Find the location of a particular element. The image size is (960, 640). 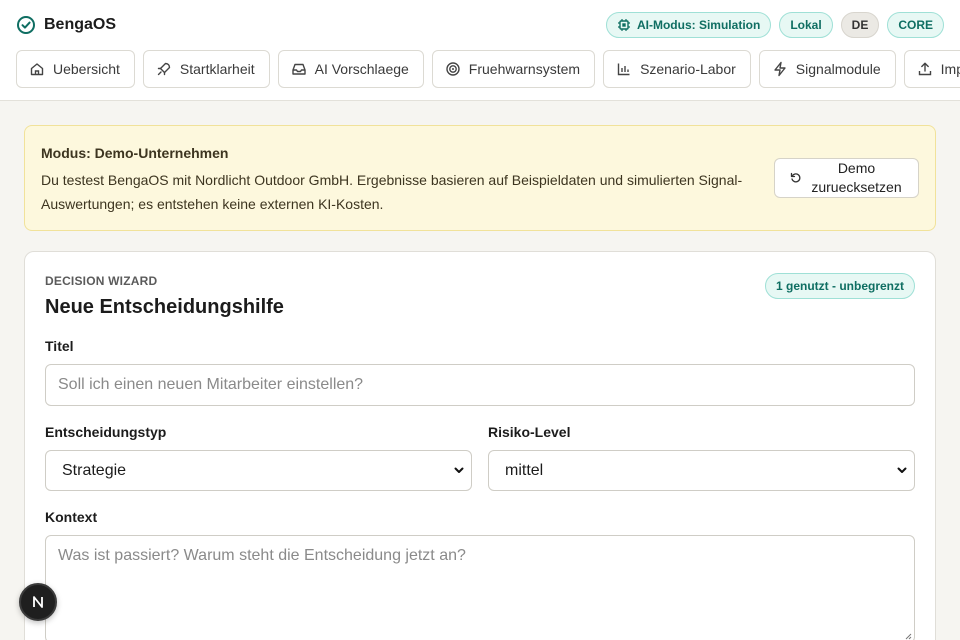

usage-badge: 1 genutzt - unbegrenzt is located at coordinates (840, 286).